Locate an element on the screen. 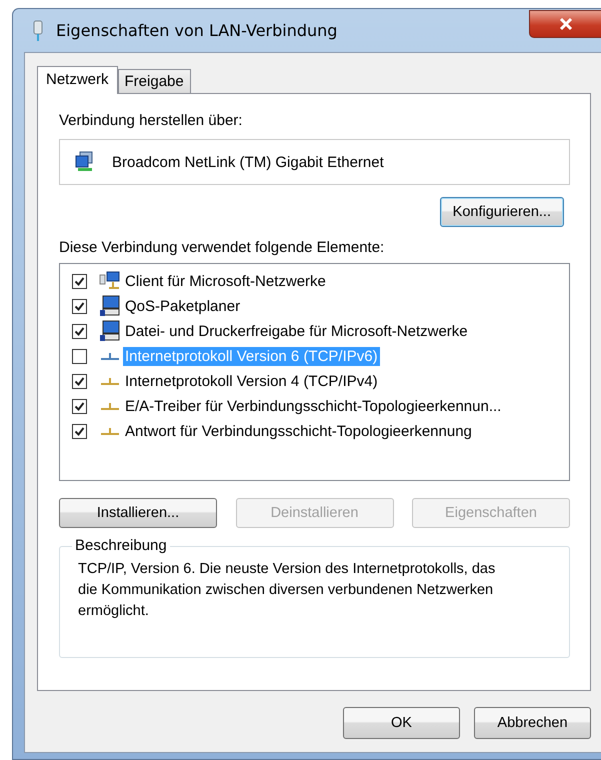  list-item: Internetprotokoll Version 4 (TCP/IPv4) is located at coordinates (251, 381).